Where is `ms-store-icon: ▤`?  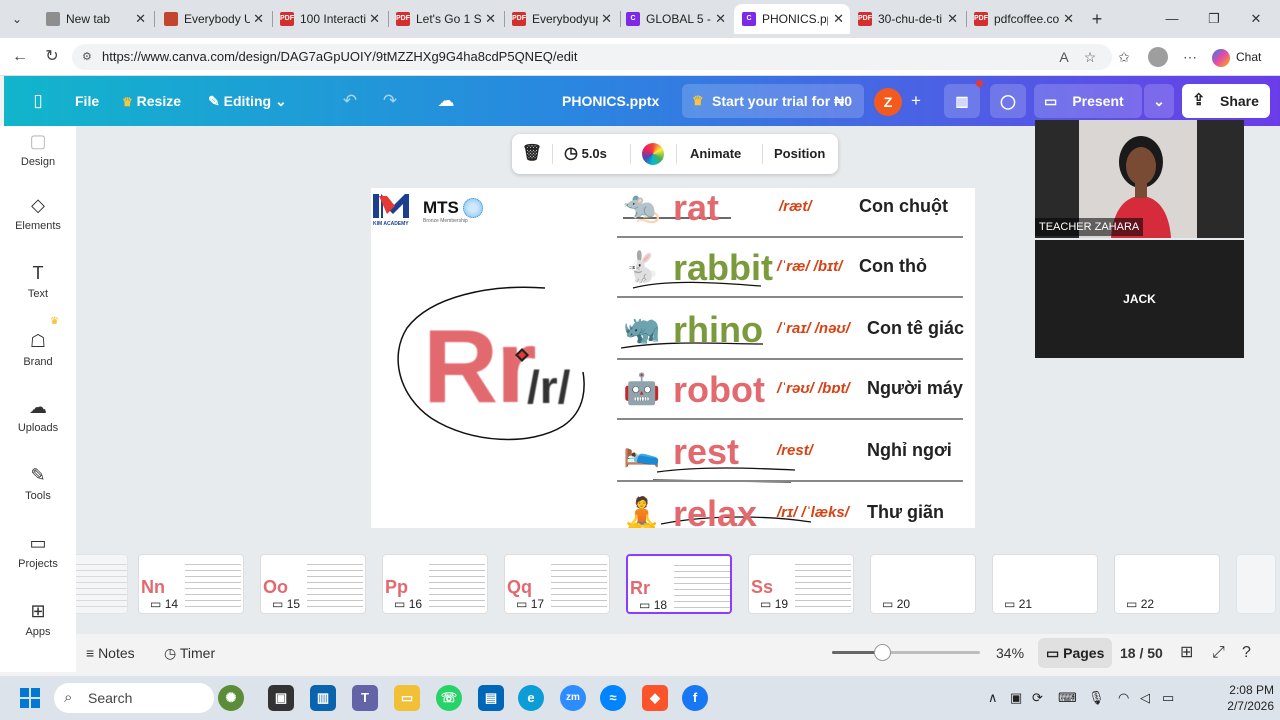 ms-store-icon: ▤ is located at coordinates (491, 698).